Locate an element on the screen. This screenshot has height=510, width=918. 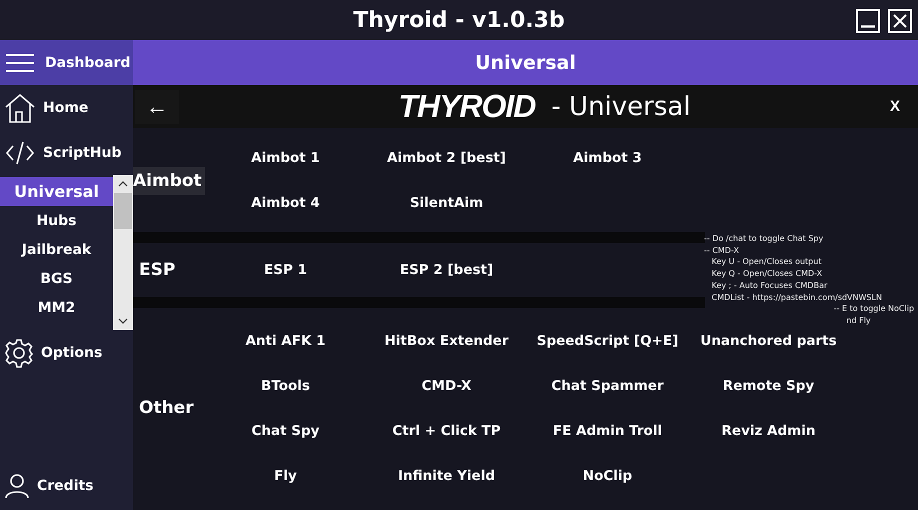
down-caret-icon is located at coordinates (123, 321).